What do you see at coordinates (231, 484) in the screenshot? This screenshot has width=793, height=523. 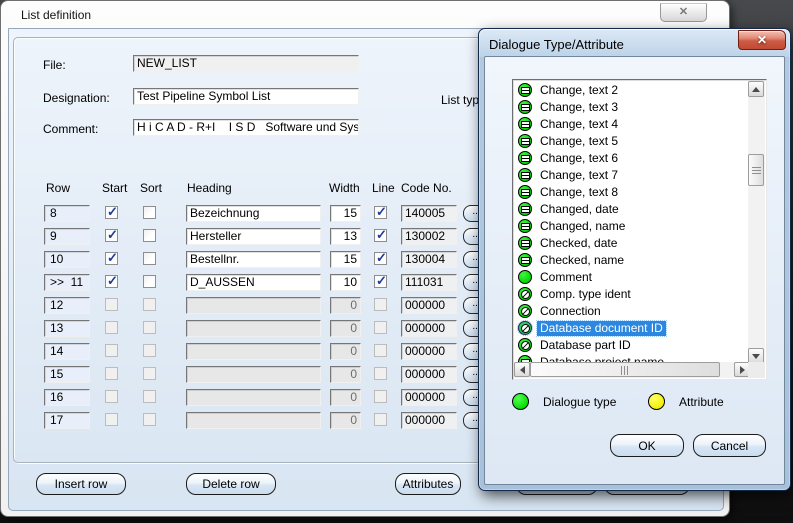 I see `delete-row-button: Delete row` at bounding box center [231, 484].